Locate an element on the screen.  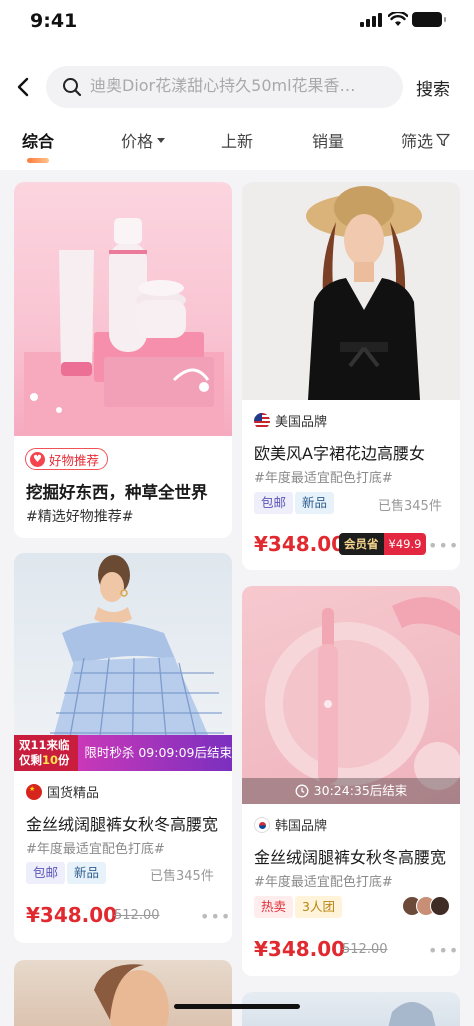
avatar is located at coordinates (440, 906).